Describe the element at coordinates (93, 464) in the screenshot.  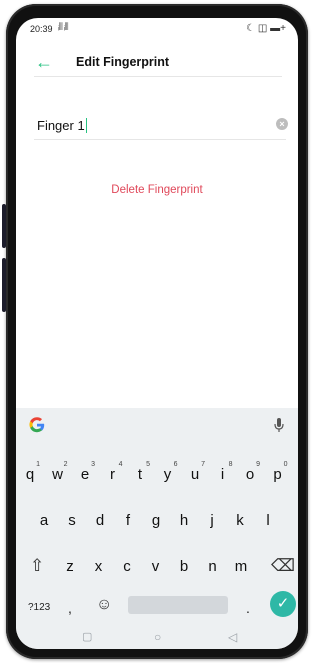
I see `key-e-hint: 3` at that location.